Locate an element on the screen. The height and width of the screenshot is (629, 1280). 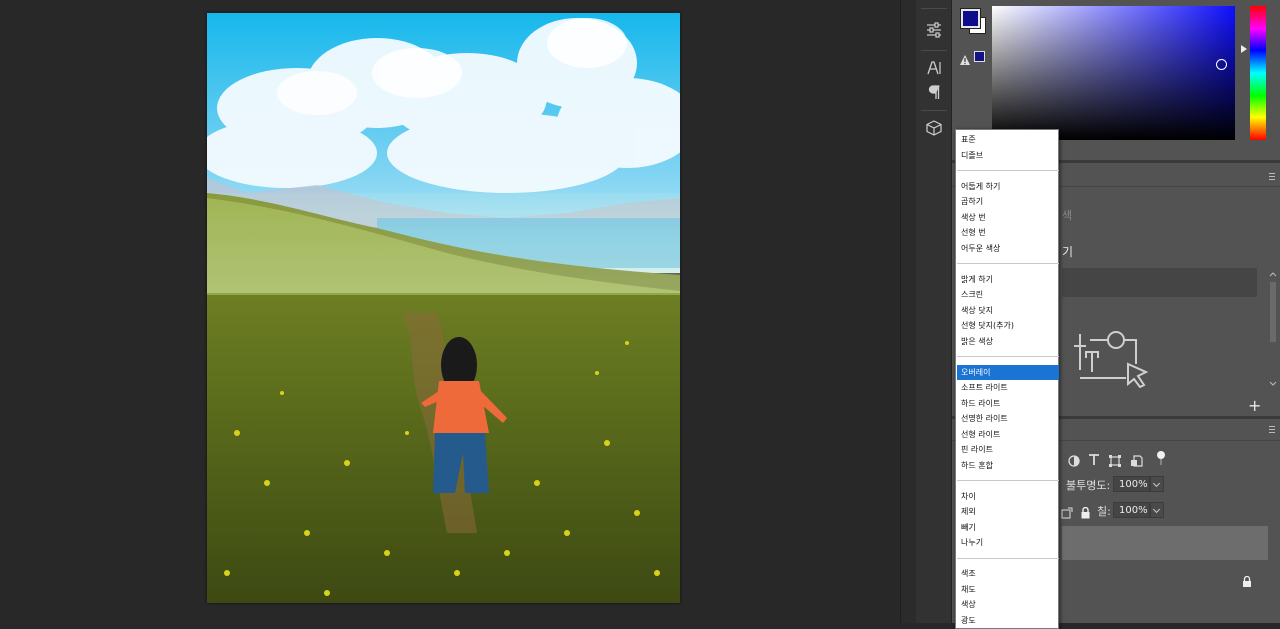
blend-mode-option: 선형 닷지(추가) is located at coordinates (1008, 325).